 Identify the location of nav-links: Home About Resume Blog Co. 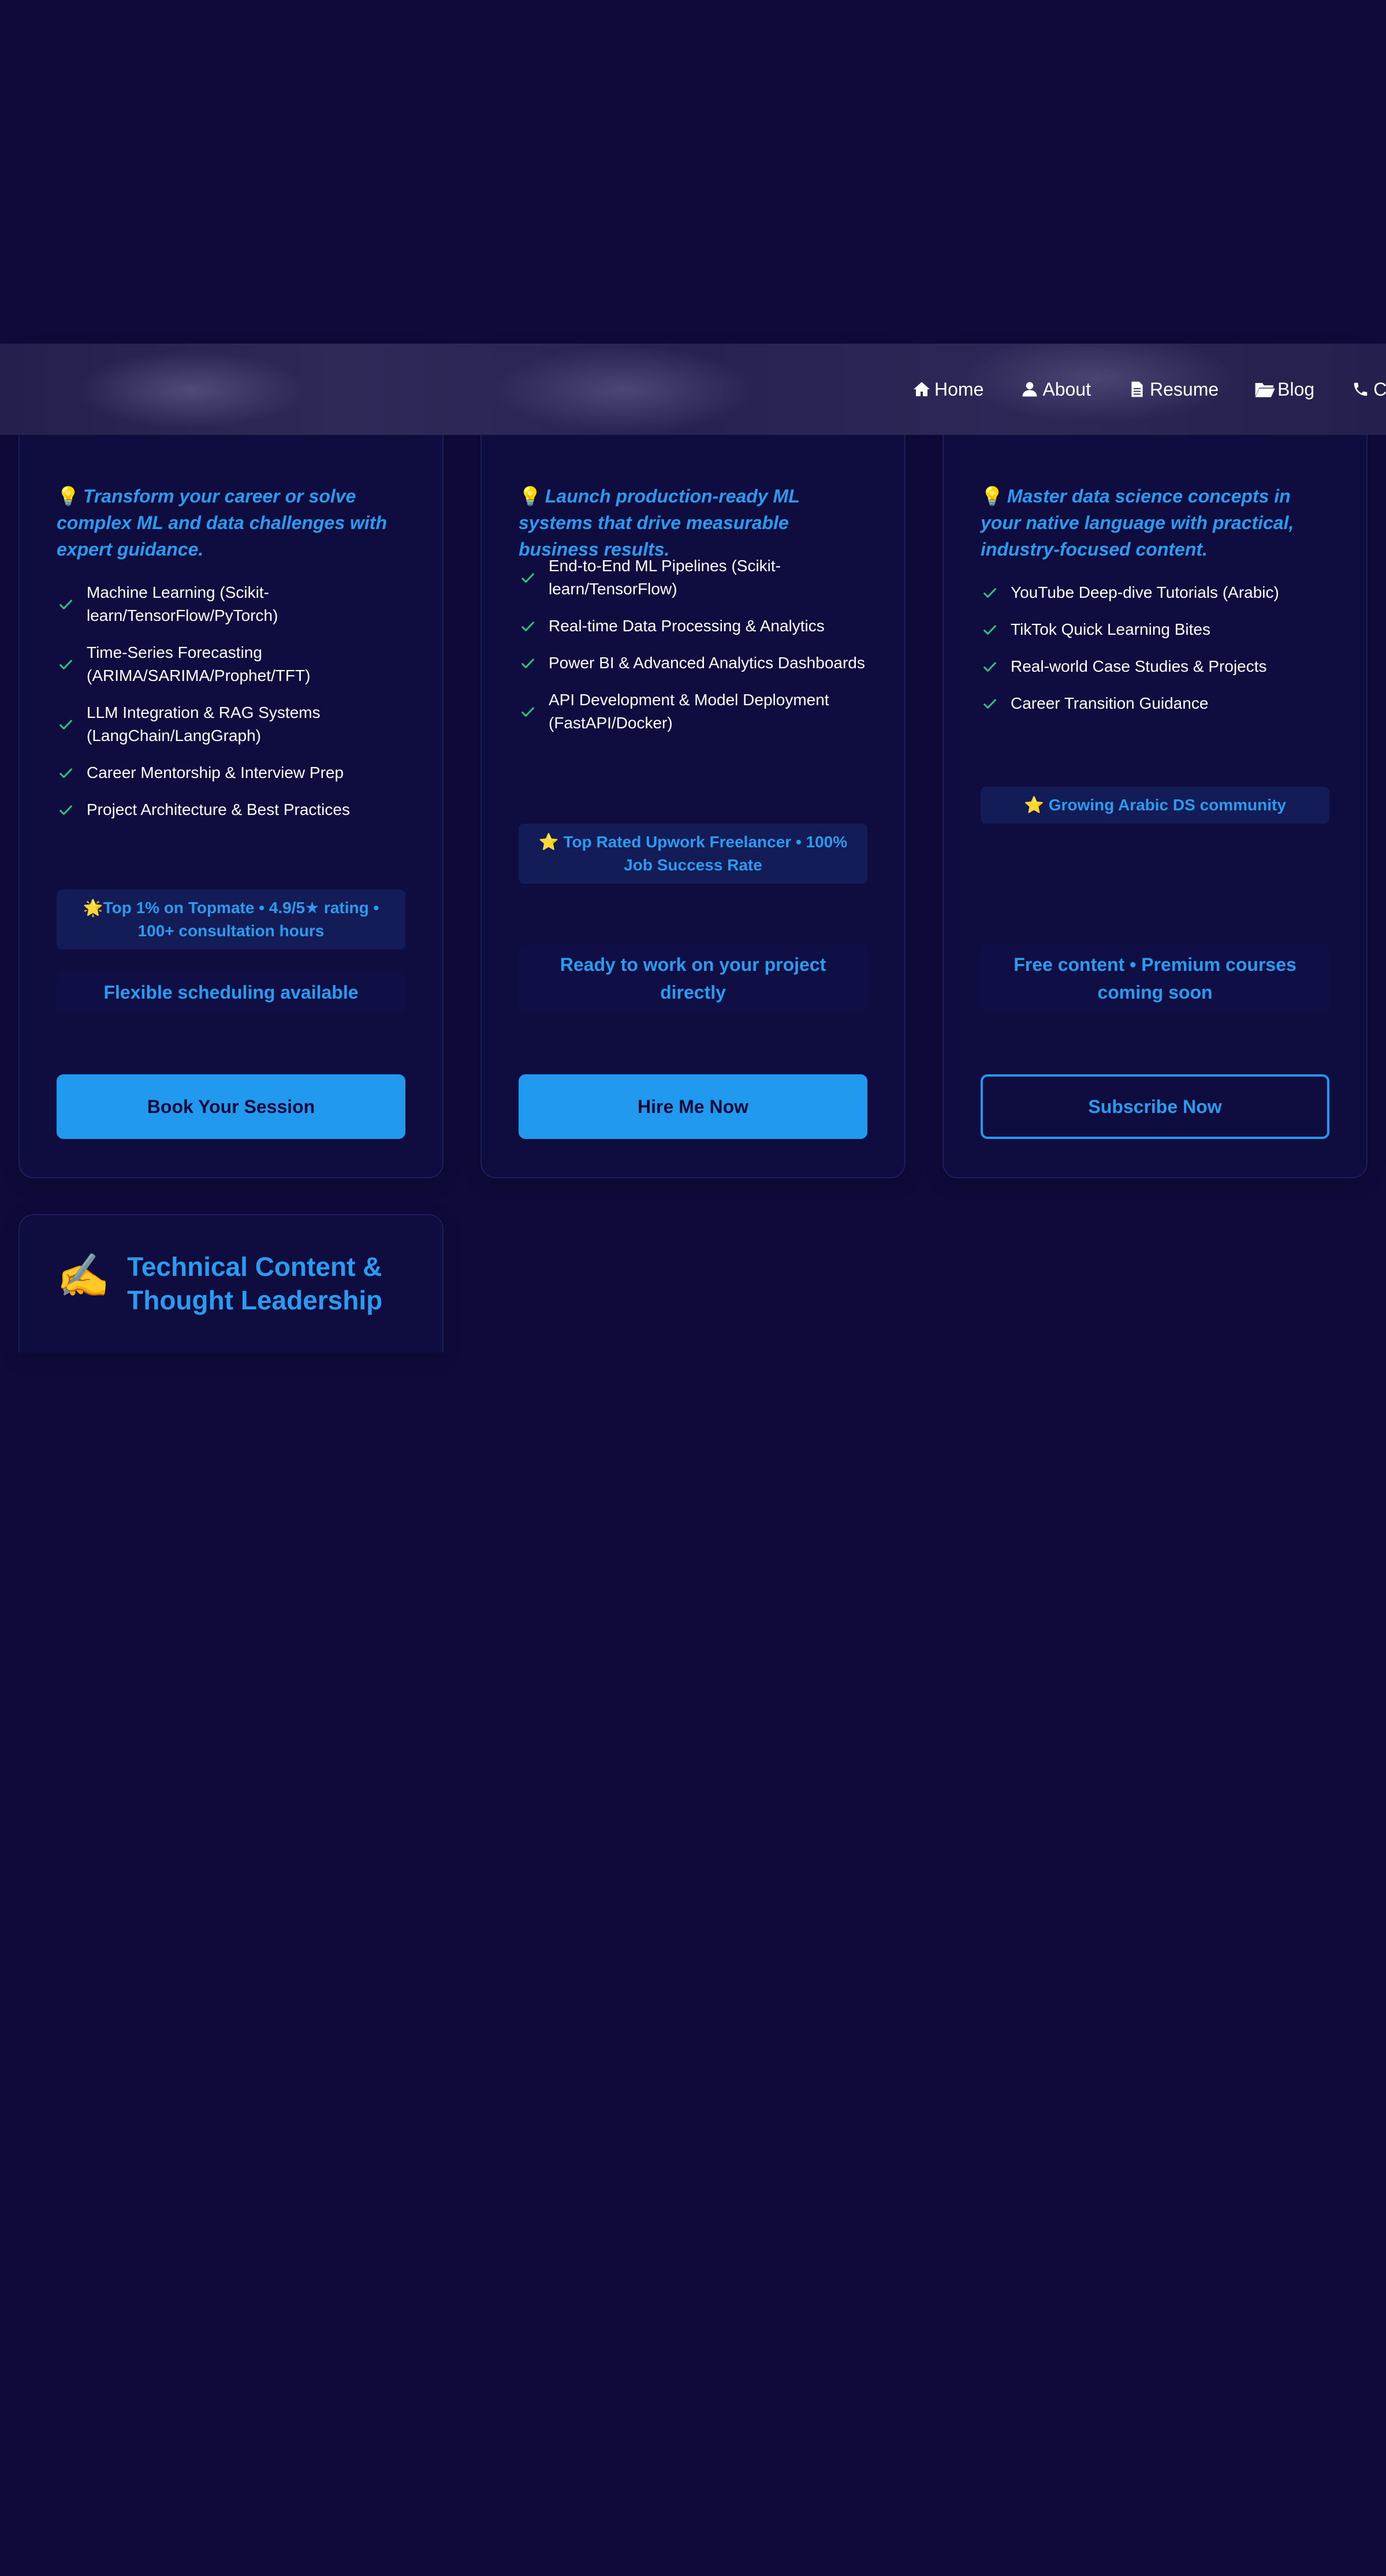
(1148, 389).